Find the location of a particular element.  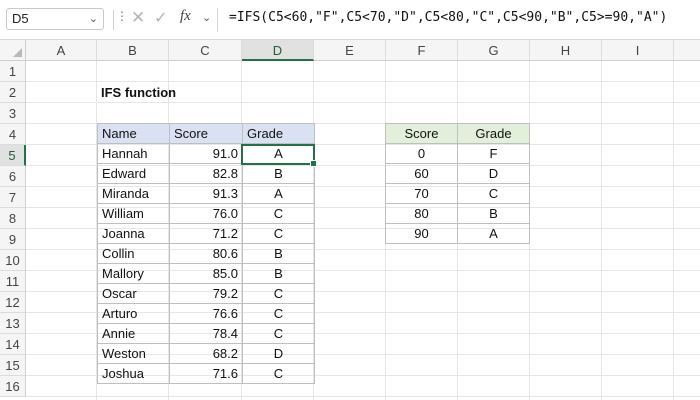

score-cell: 80.6 is located at coordinates (206, 253).